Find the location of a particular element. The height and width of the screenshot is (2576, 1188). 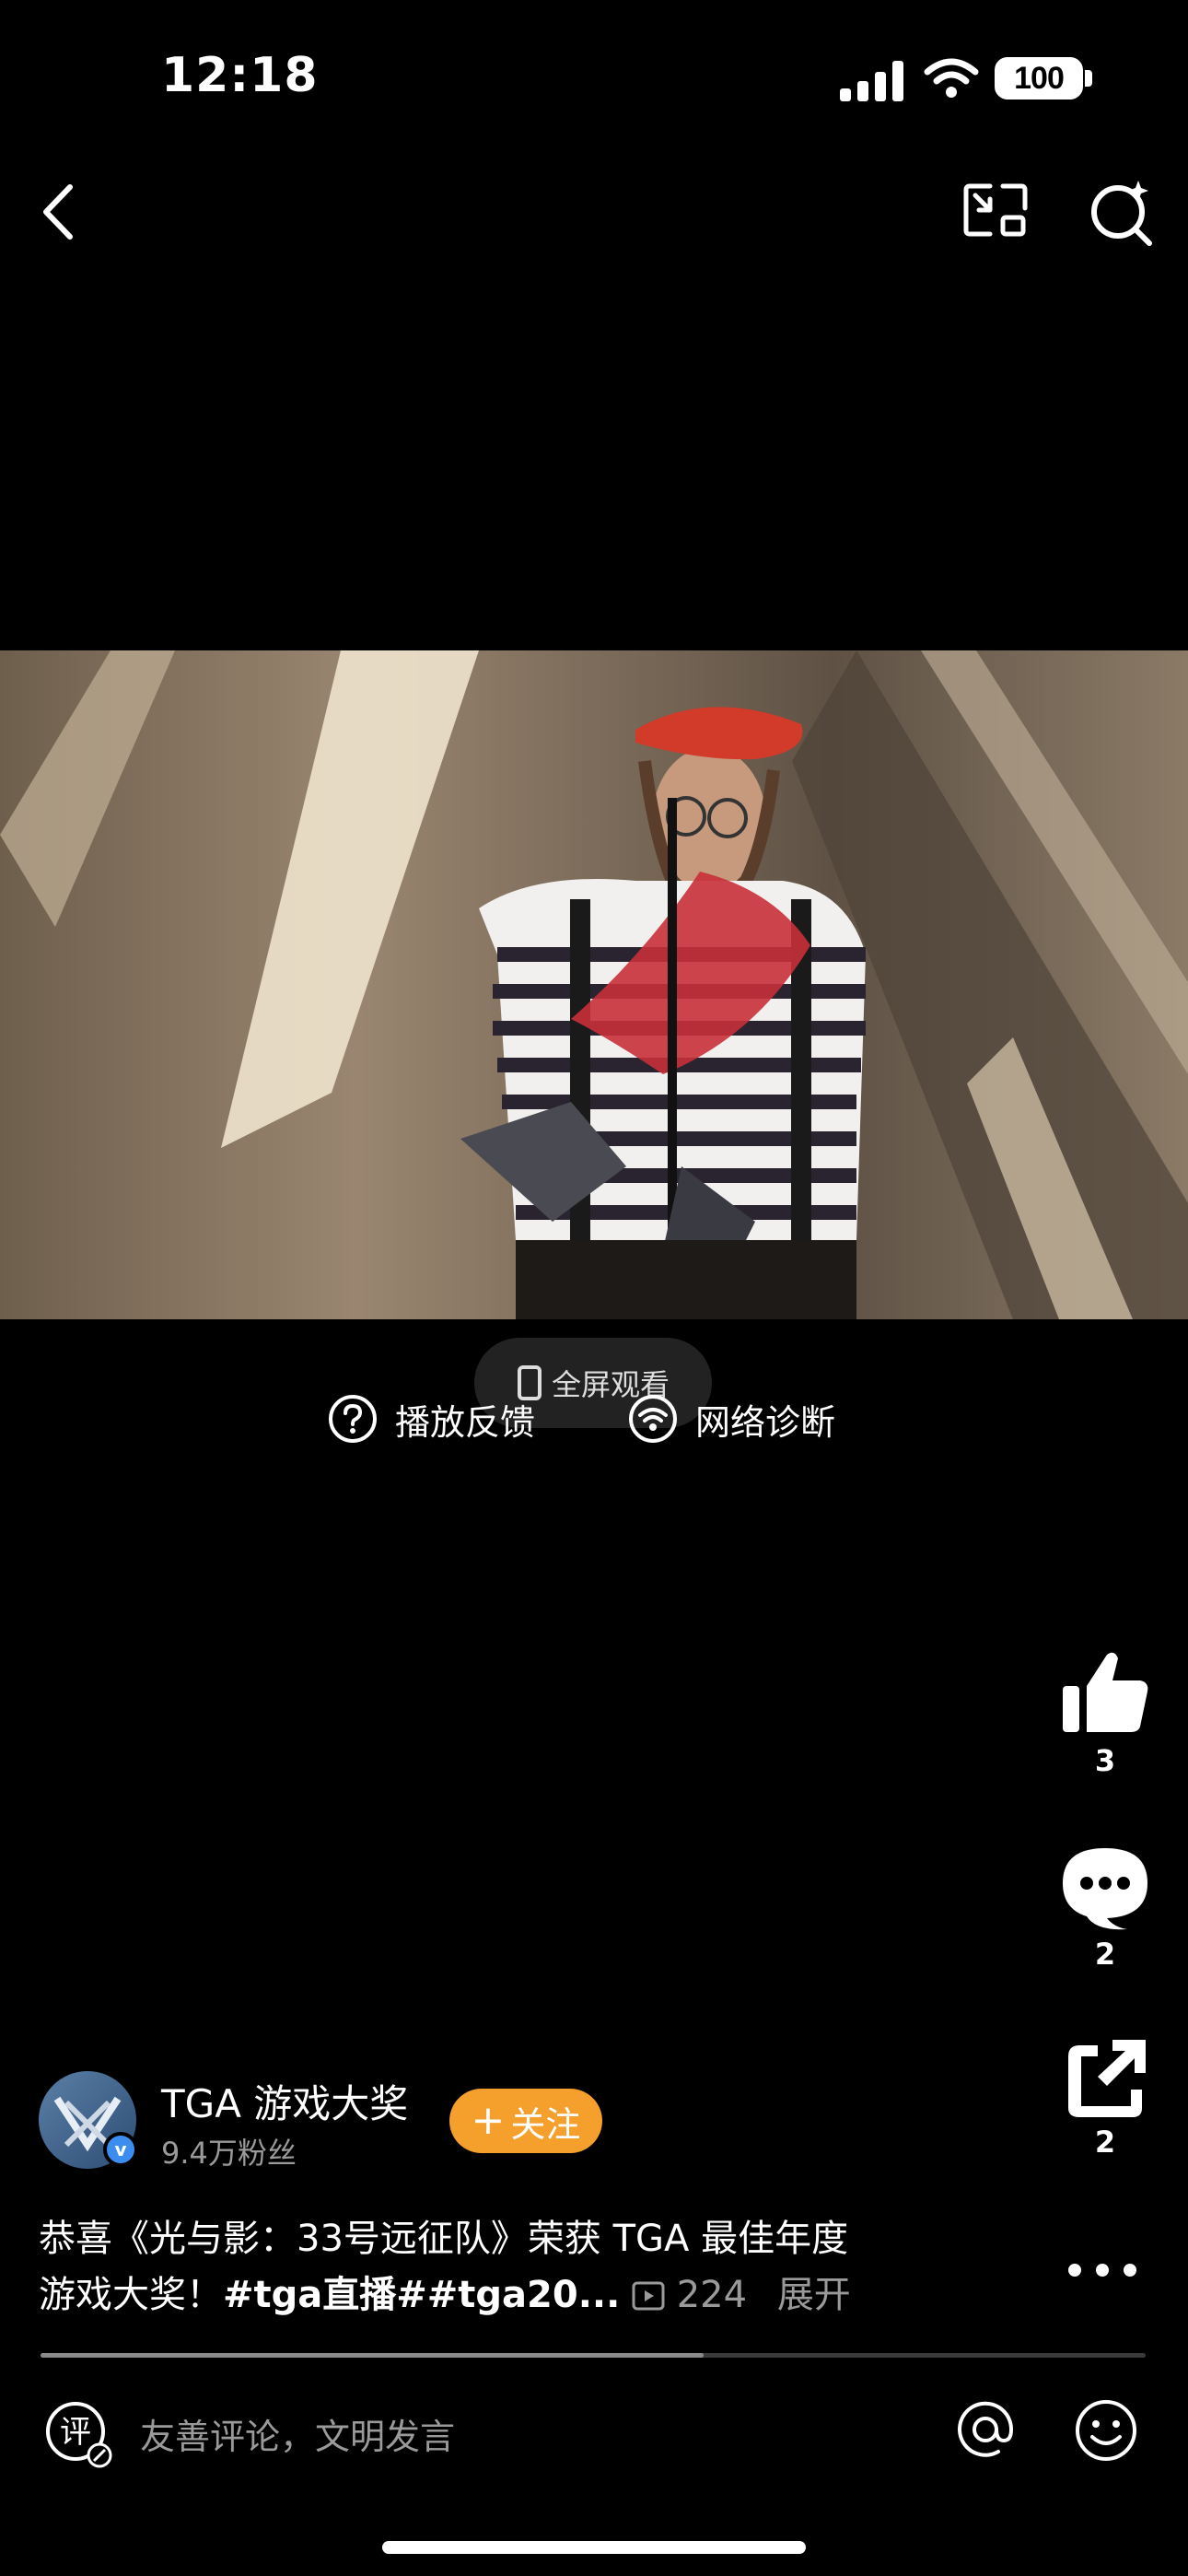

play-count: 224 is located at coordinates (695, 2295).